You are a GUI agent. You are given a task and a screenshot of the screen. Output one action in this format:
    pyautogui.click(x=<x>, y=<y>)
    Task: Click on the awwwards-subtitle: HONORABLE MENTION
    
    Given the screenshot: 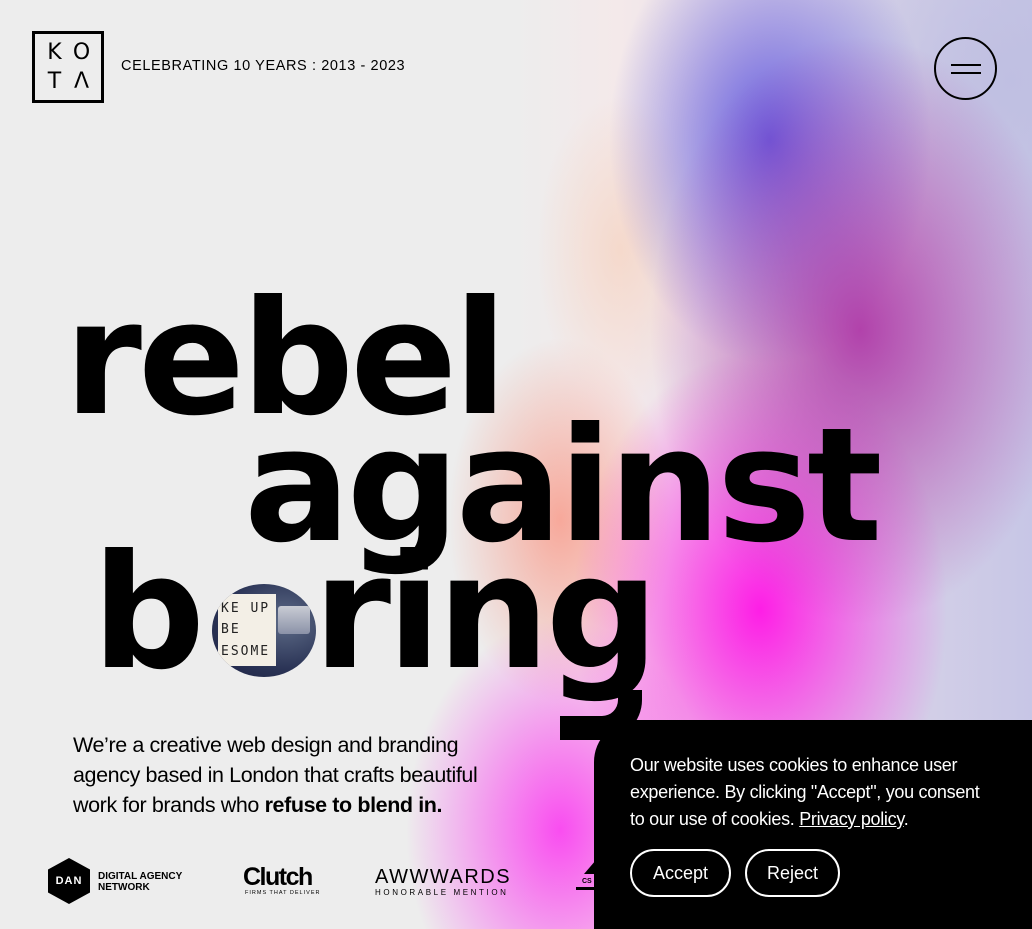 What is the action you would take?
    pyautogui.click(x=442, y=892)
    